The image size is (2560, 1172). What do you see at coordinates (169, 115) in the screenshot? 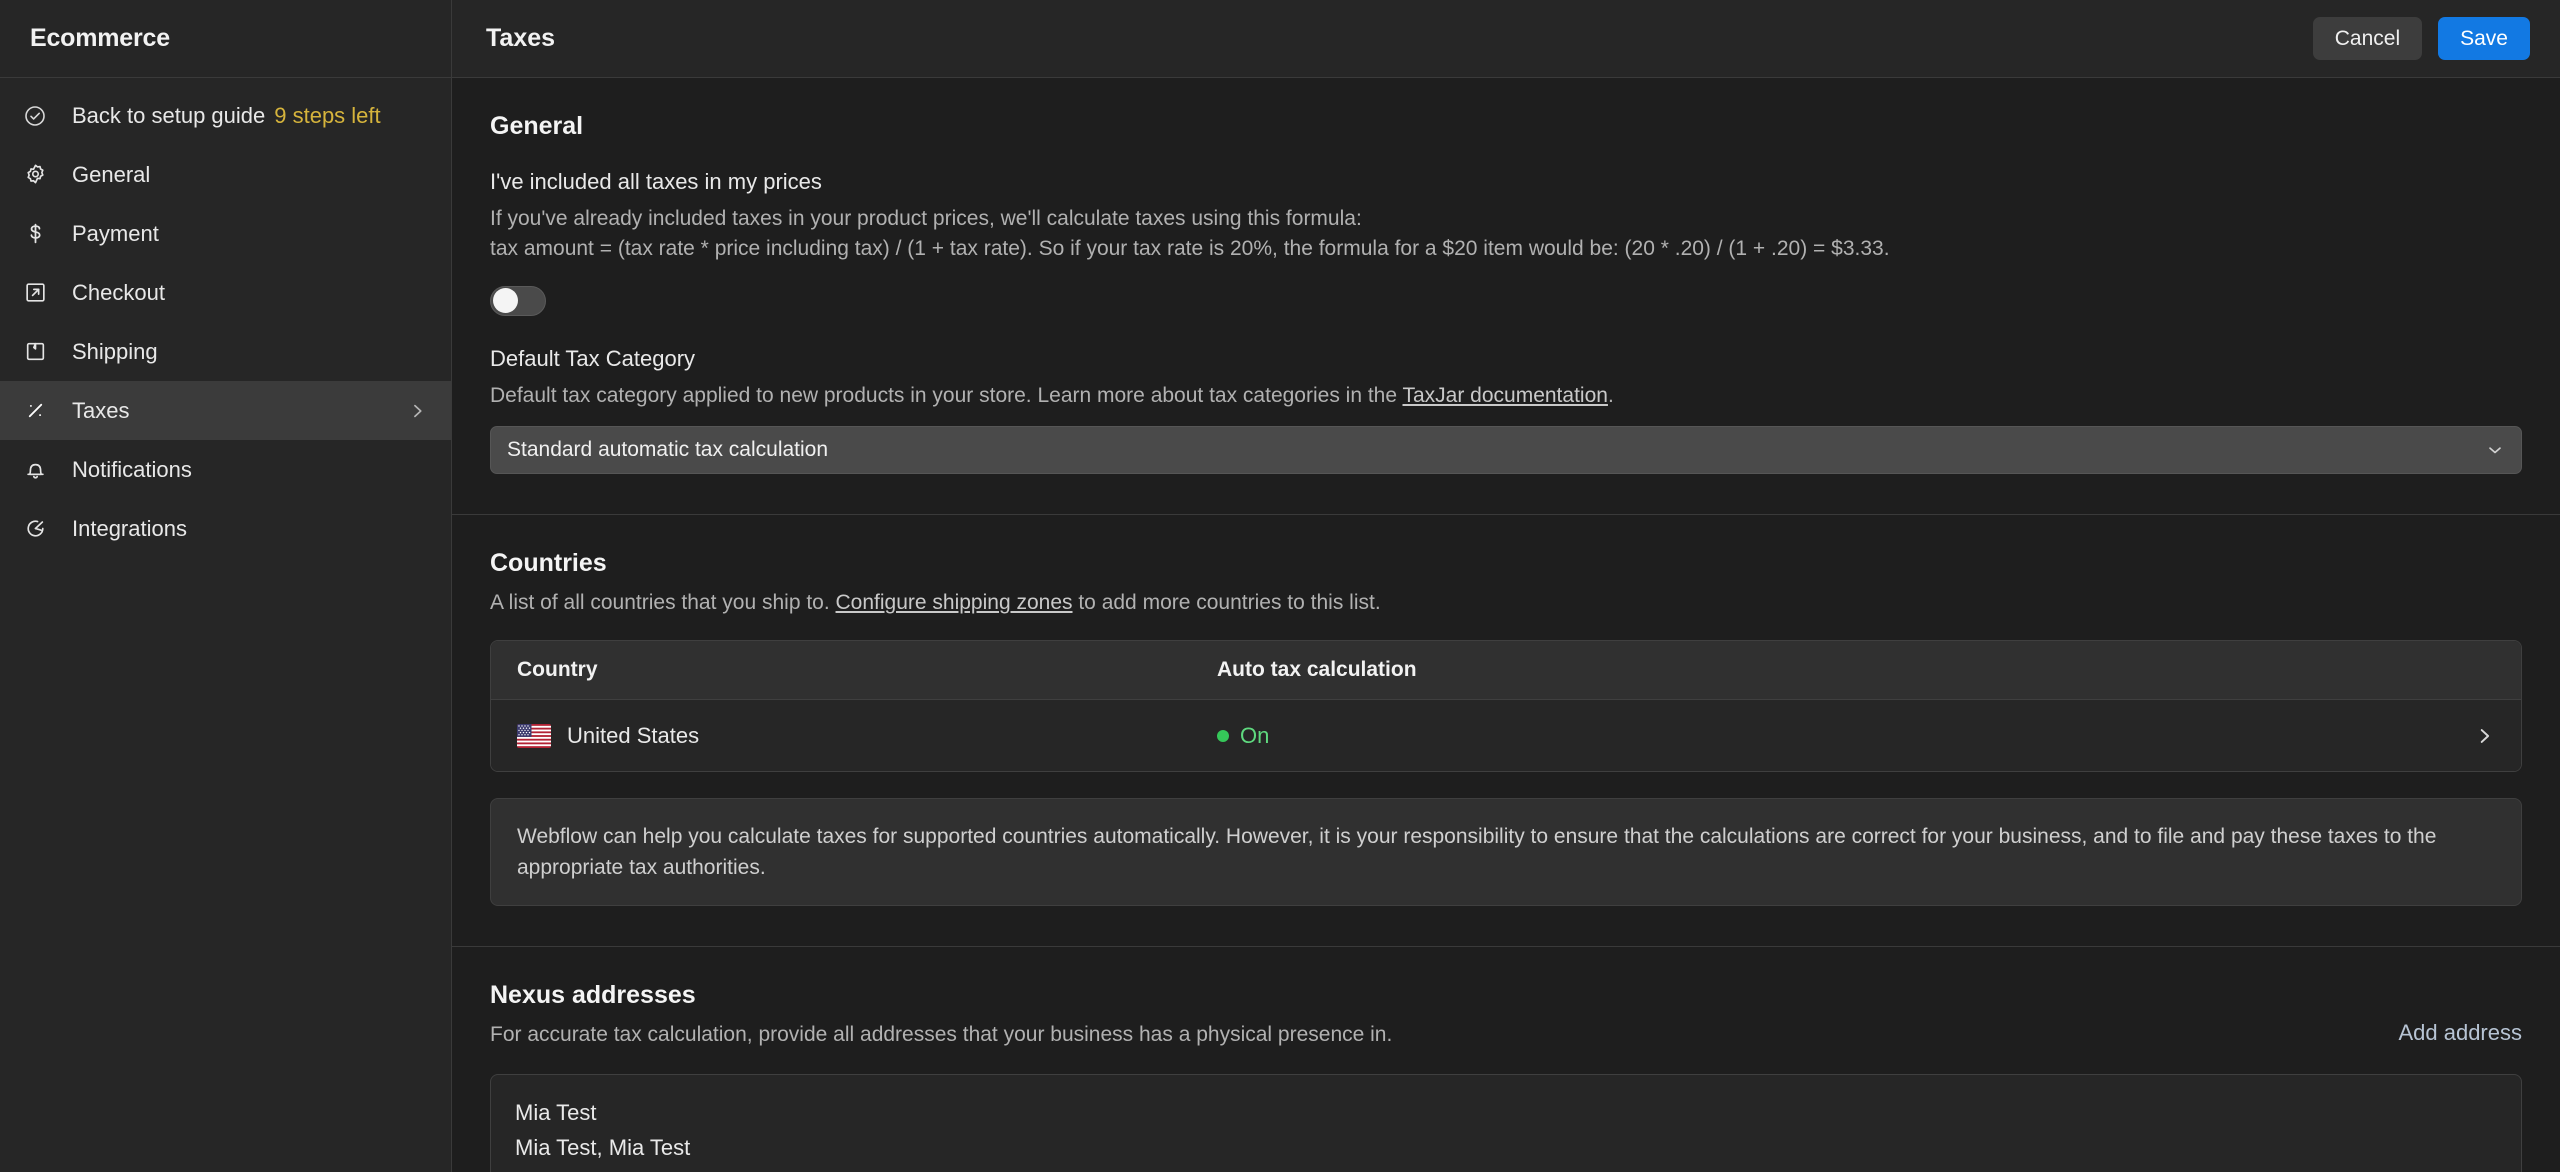
I see `sidebar-item-label-setup: Back to setup guide` at bounding box center [169, 115].